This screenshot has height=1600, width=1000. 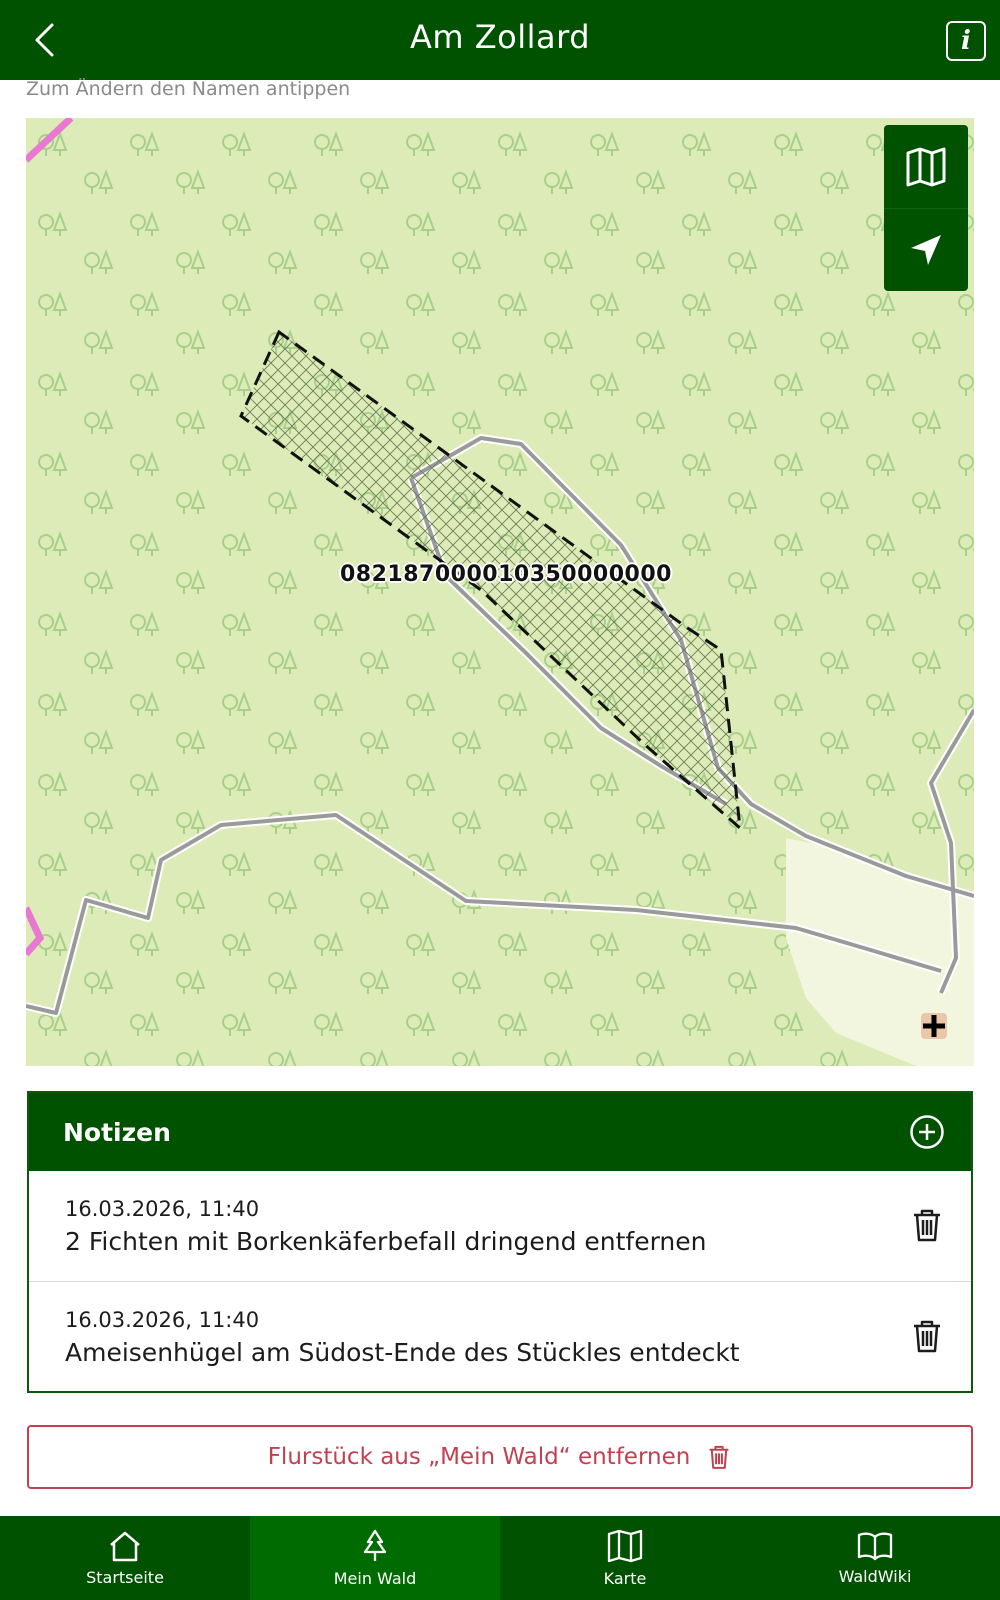 I want to click on locate-button, so click(x=926, y=249).